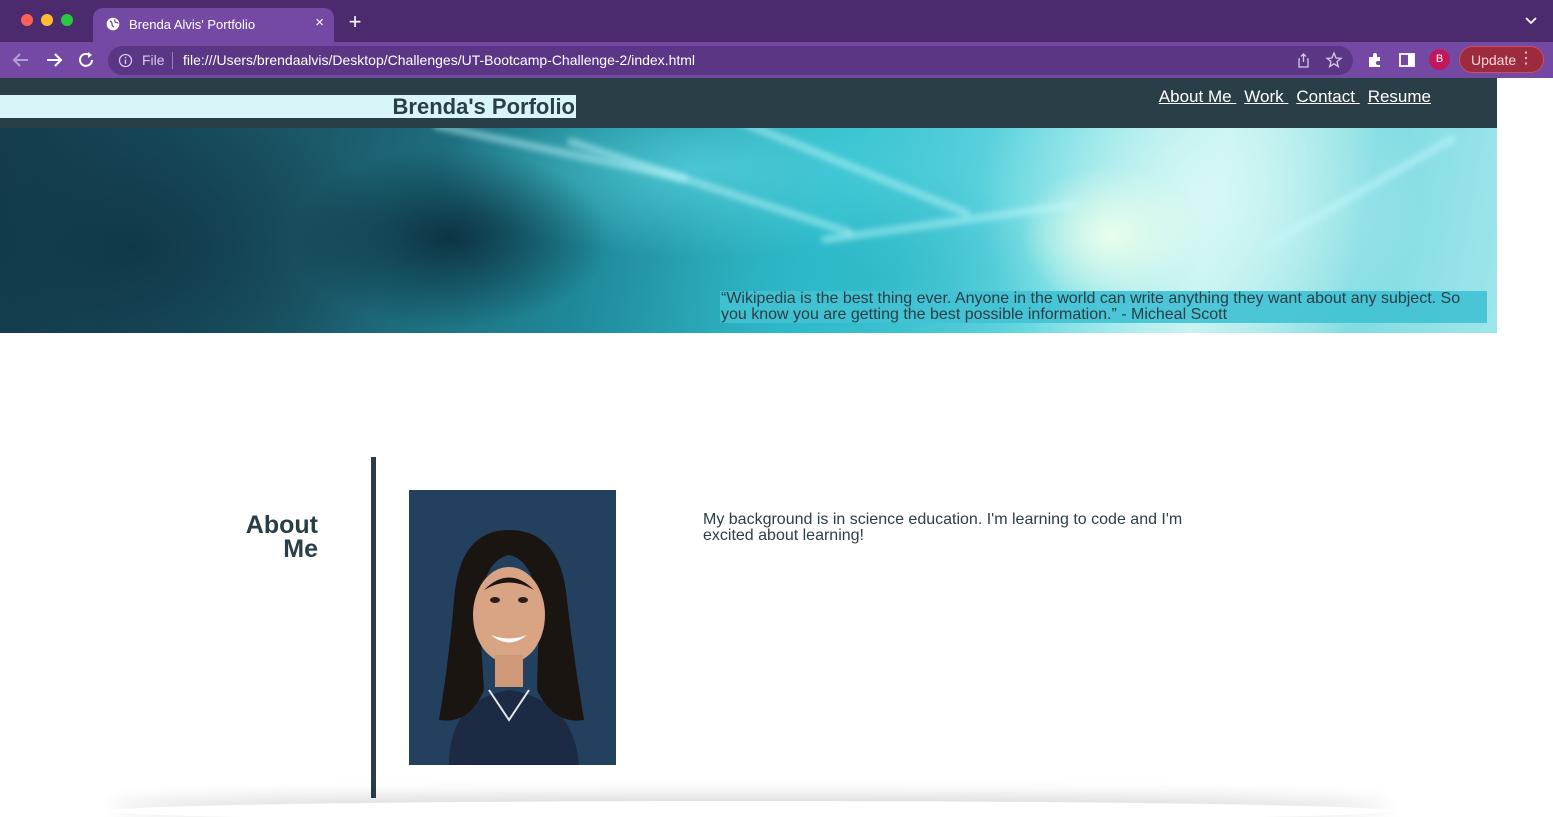 The image size is (1553, 817). I want to click on brand-banner: Brenda's Porfolio, so click(288, 106).